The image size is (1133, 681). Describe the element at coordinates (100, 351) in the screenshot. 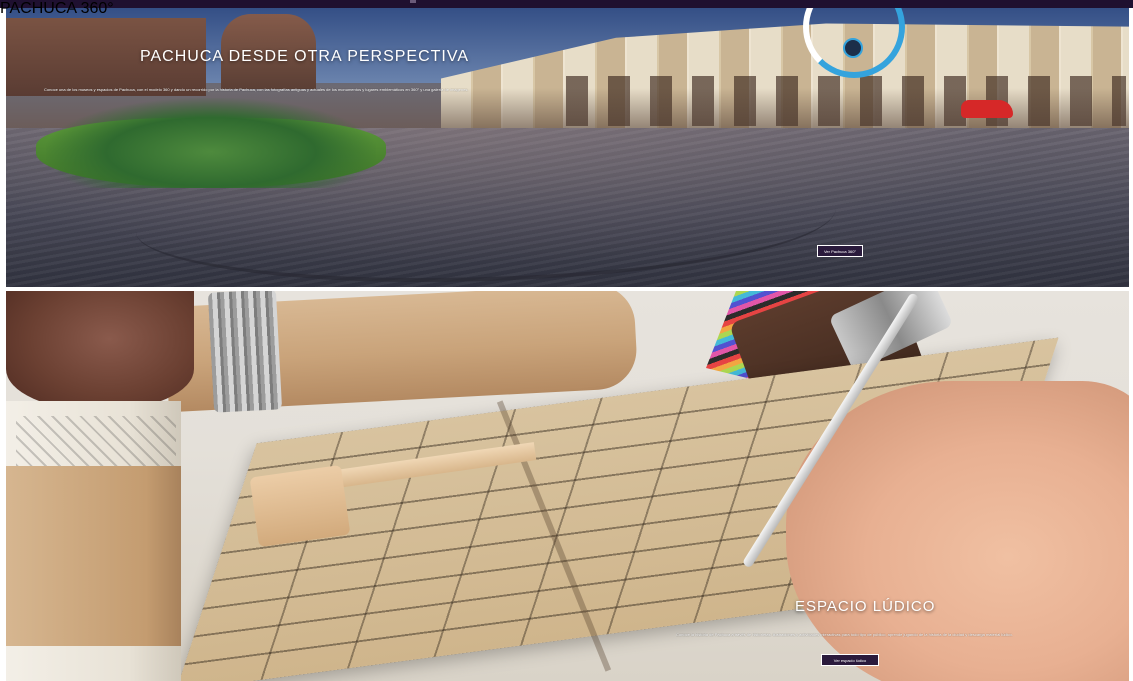

I see `coffee-cup-lid-image` at that location.